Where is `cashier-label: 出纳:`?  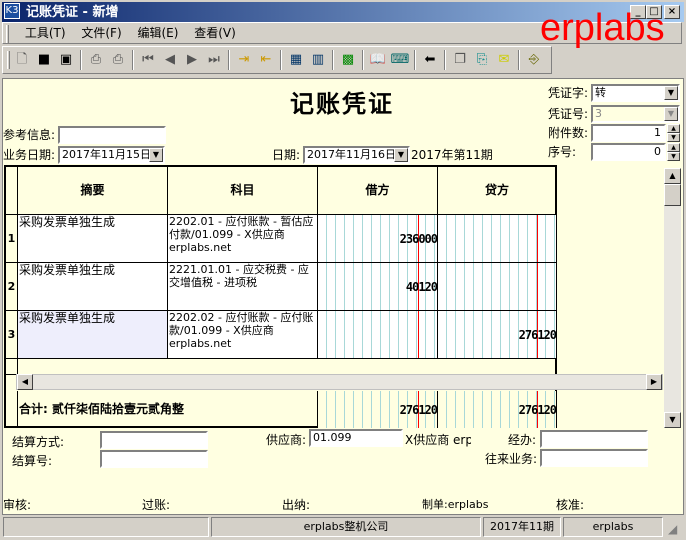 cashier-label: 出纳: is located at coordinates (296, 505).